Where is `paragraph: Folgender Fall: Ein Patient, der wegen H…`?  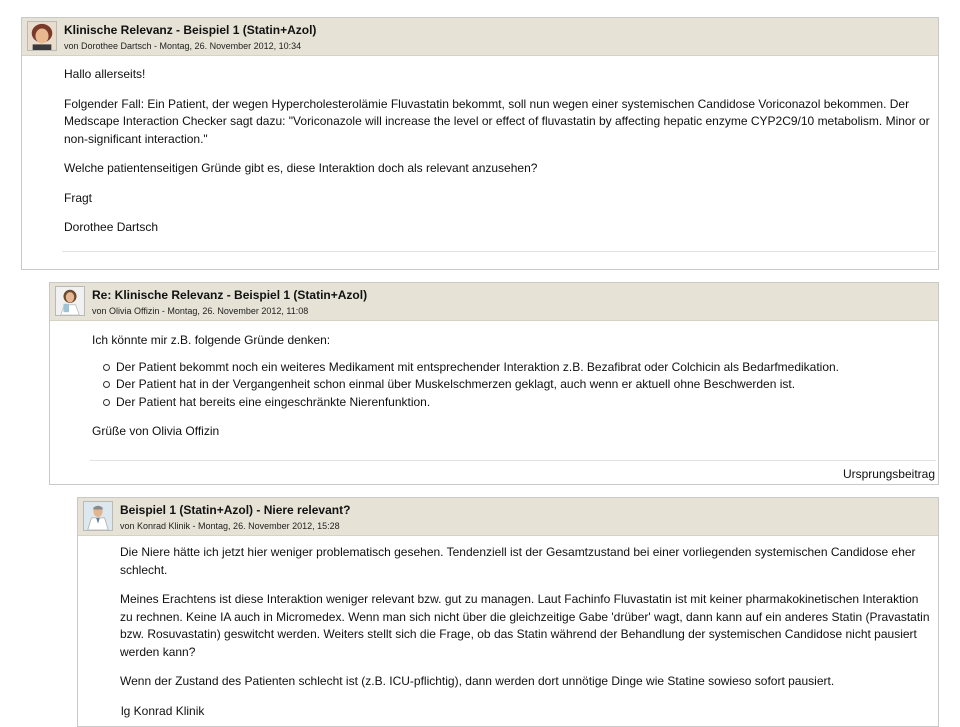 paragraph: Folgender Fall: Ein Patient, der wegen H… is located at coordinates (497, 121).